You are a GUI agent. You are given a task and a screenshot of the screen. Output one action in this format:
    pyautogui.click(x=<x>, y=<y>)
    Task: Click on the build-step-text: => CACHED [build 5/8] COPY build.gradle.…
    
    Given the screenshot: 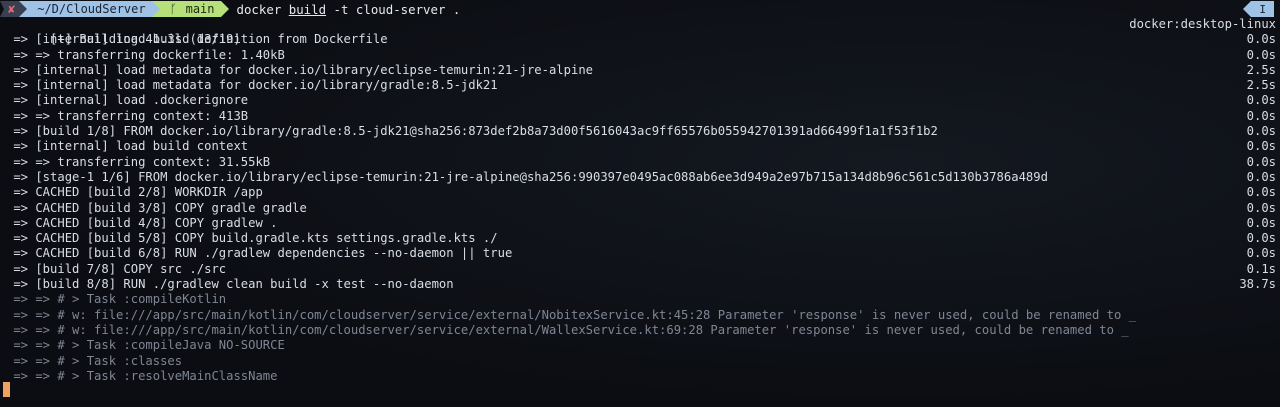 What is the action you would take?
    pyautogui.click(x=252, y=238)
    